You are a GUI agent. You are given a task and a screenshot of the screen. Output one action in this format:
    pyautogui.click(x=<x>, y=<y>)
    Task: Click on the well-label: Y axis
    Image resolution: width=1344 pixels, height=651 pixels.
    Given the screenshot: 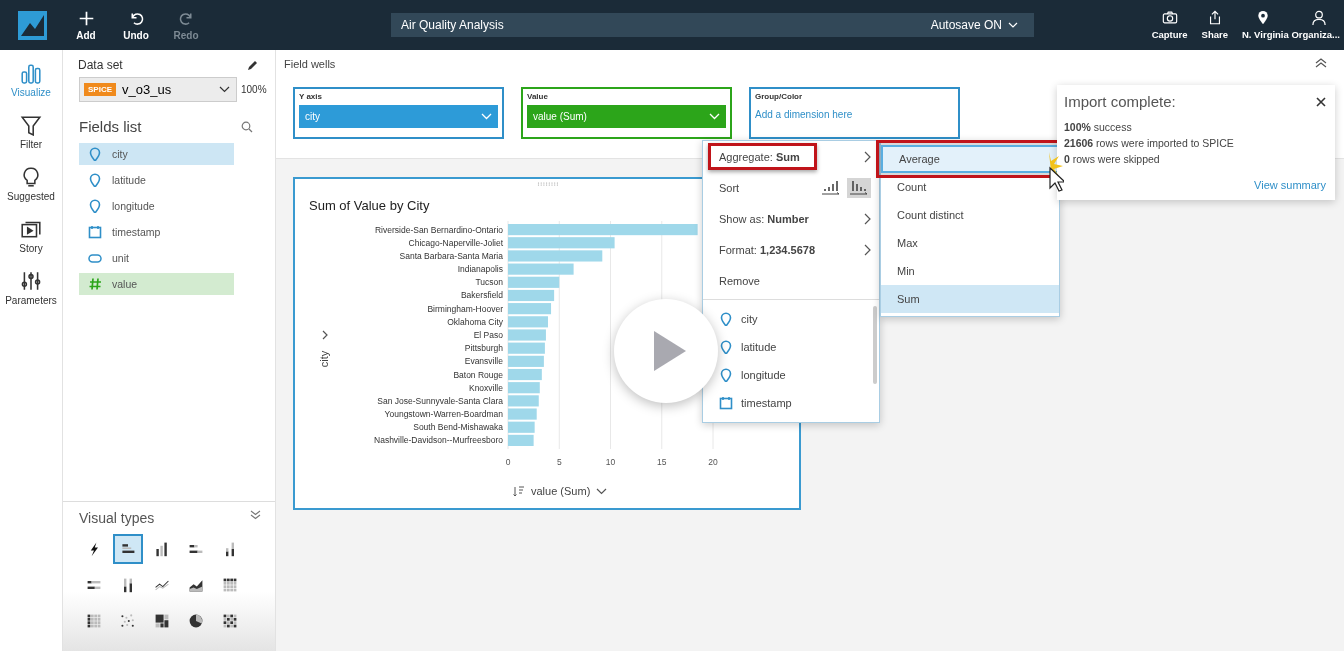 What is the action you would take?
    pyautogui.click(x=311, y=96)
    